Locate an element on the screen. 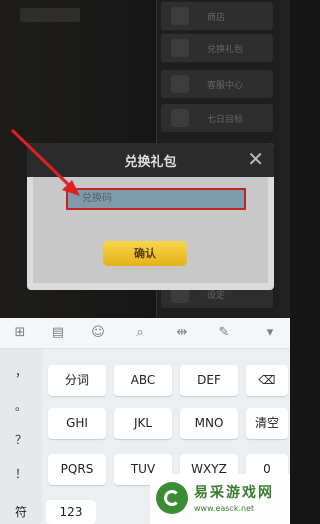 This screenshot has height=524, width=320. backspace-icon: ⌫ is located at coordinates (267, 380).